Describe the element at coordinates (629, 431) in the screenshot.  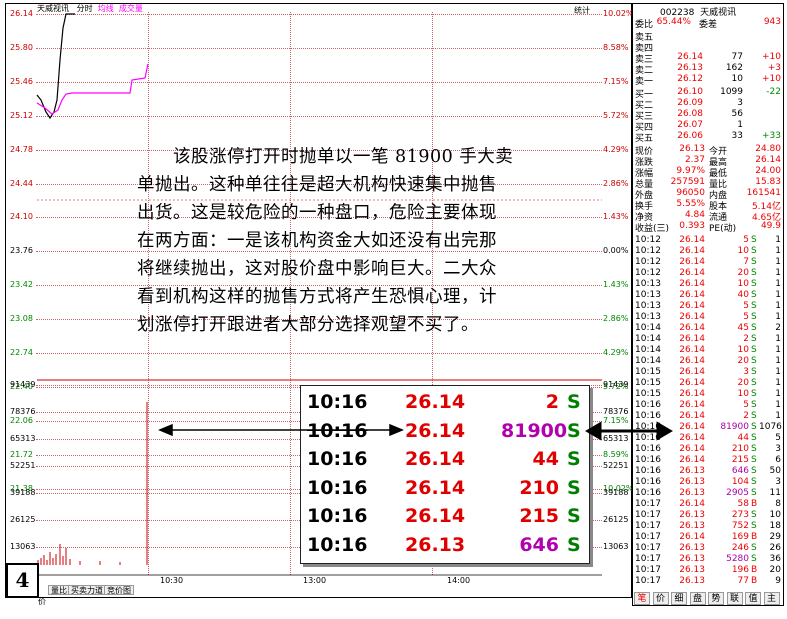
I see `right-arrow-icon` at that location.